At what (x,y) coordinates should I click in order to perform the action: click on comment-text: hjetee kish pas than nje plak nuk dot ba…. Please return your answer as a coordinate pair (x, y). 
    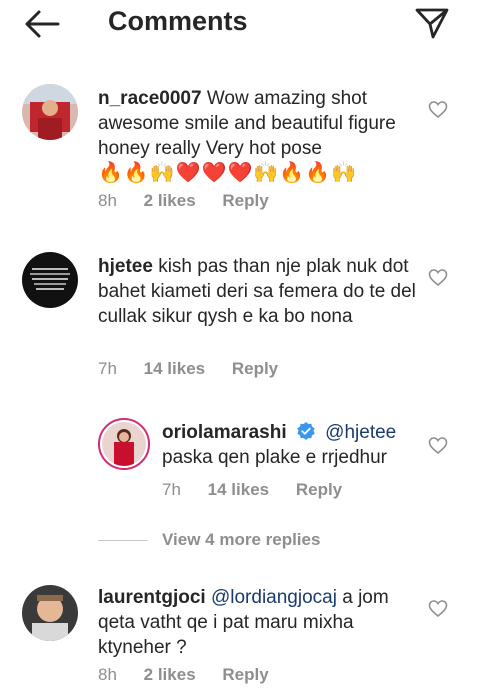
    Looking at the image, I should click on (258, 291).